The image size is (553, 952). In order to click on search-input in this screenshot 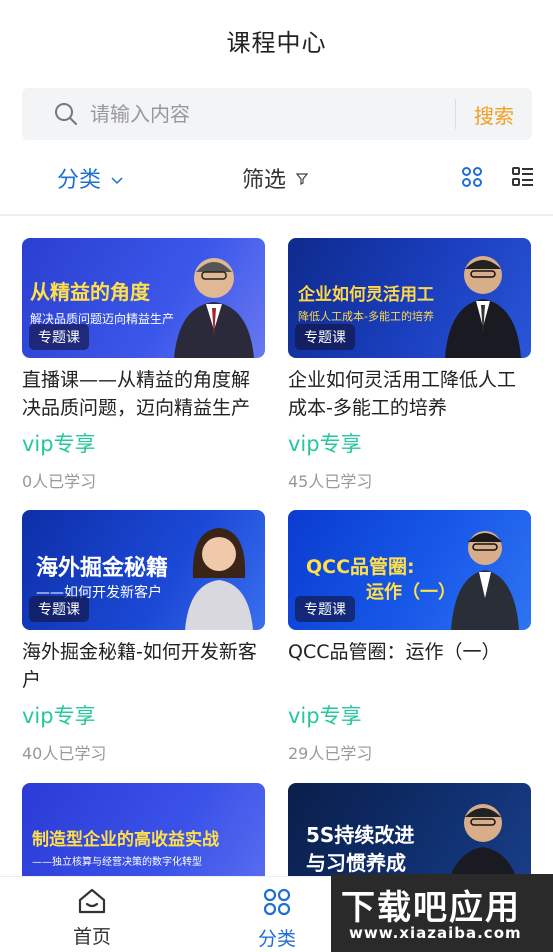, I will do `click(272, 114)`.